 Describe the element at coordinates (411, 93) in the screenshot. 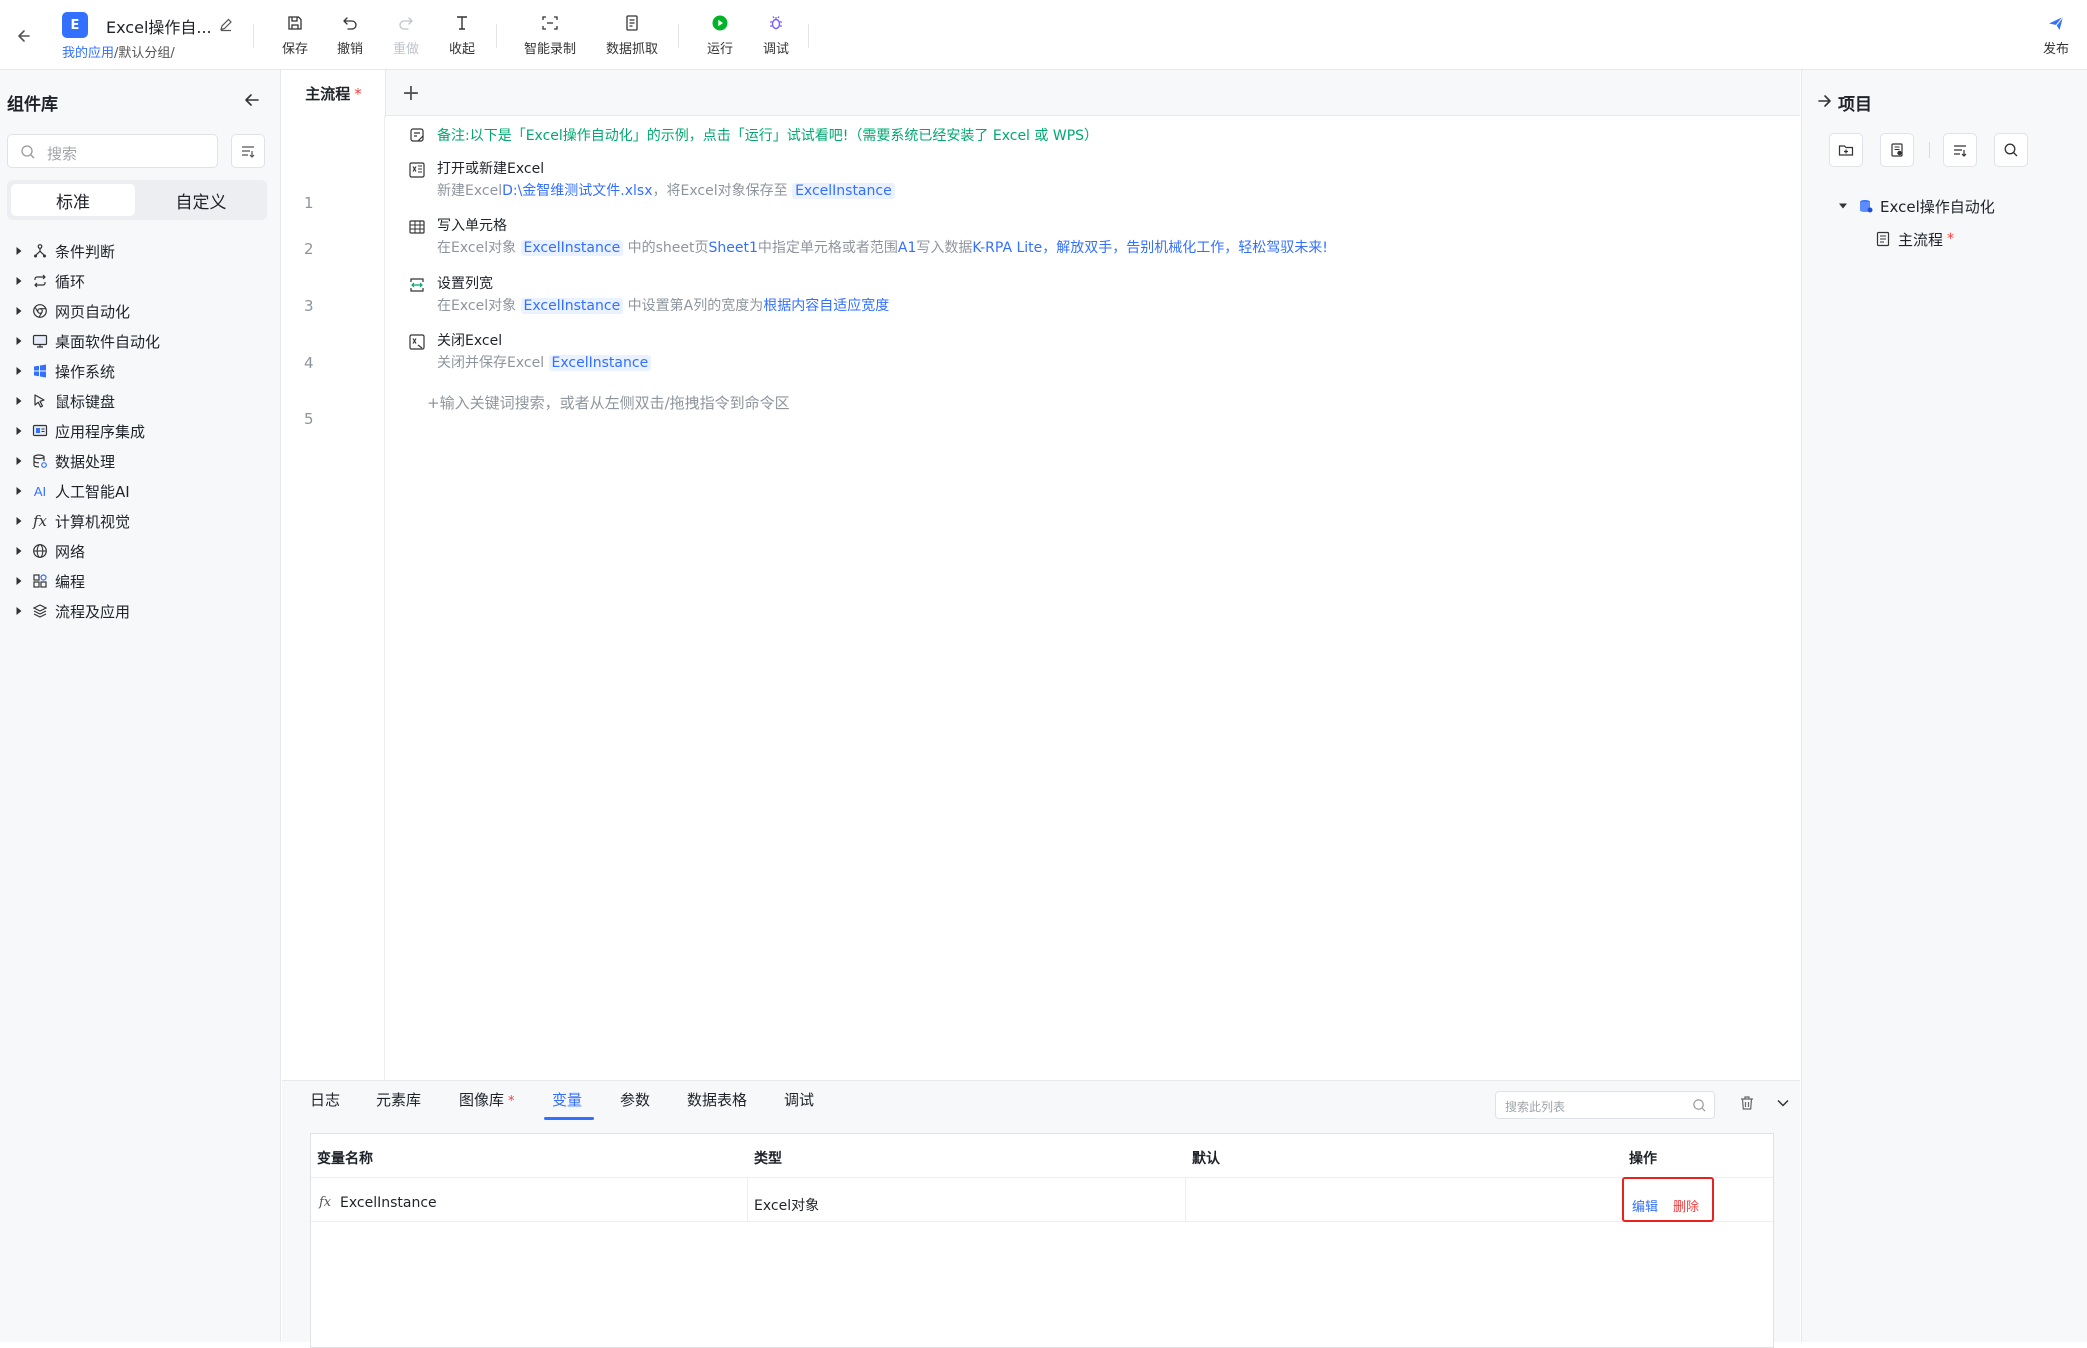

I see `add-tab-button: +` at that location.